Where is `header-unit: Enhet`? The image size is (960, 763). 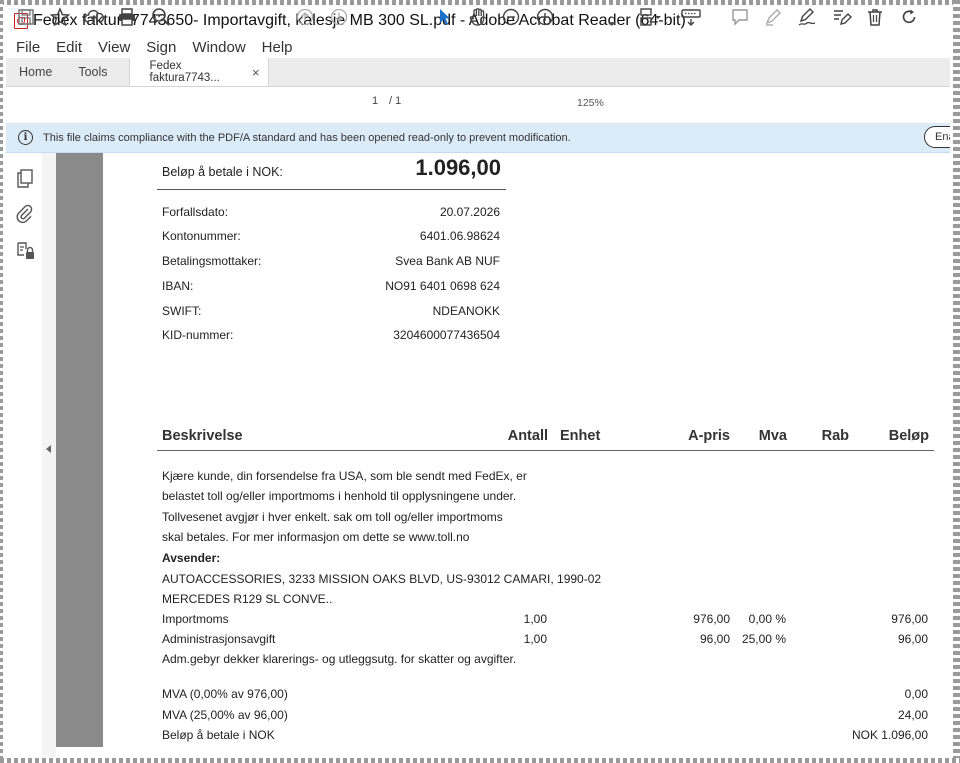 header-unit: Enhet is located at coordinates (580, 436).